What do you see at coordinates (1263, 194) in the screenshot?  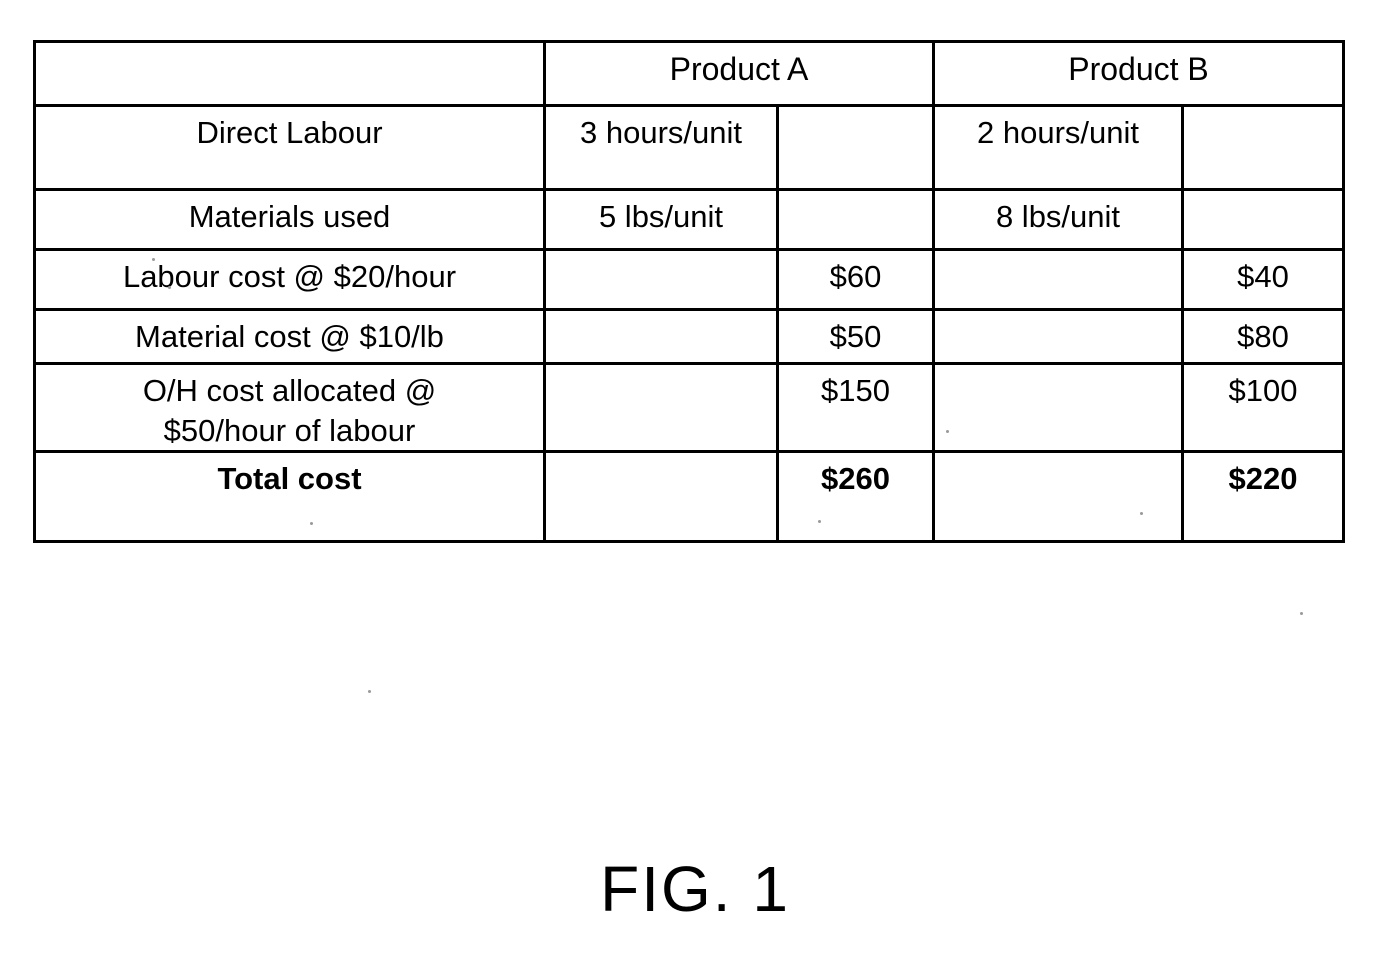 I see `value-b-cost-materials-used` at bounding box center [1263, 194].